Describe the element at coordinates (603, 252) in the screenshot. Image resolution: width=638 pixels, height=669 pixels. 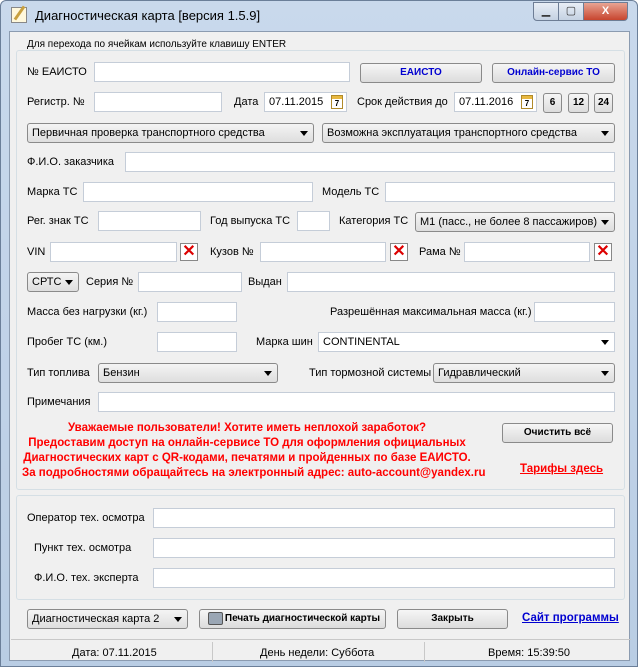
I see `clear-frame-icon: ✕` at that location.